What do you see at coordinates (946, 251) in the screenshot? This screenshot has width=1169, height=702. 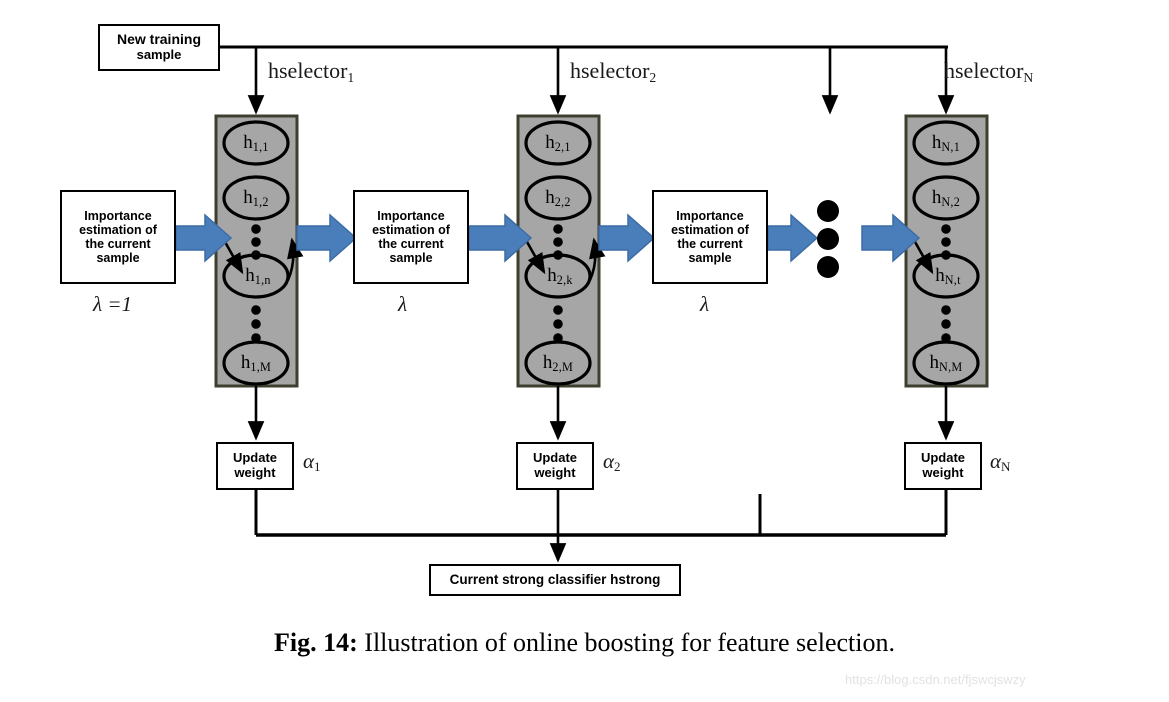 I see `hselector-column-n` at bounding box center [946, 251].